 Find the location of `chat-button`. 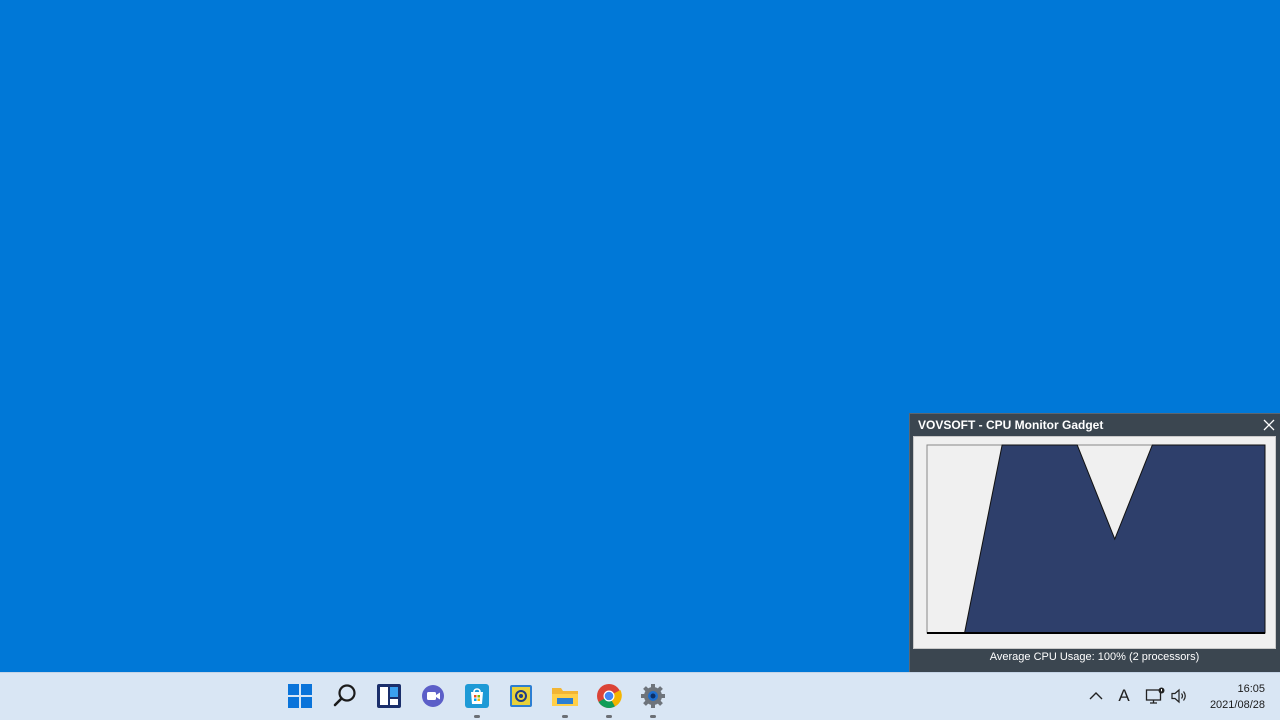

chat-button is located at coordinates (433, 696).